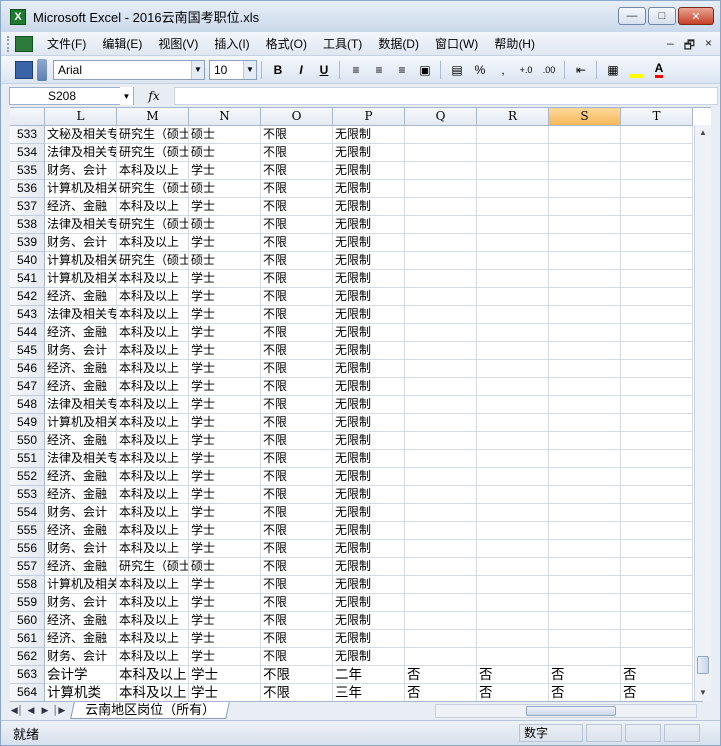  I want to click on cell-p: 二年, so click(369, 675).